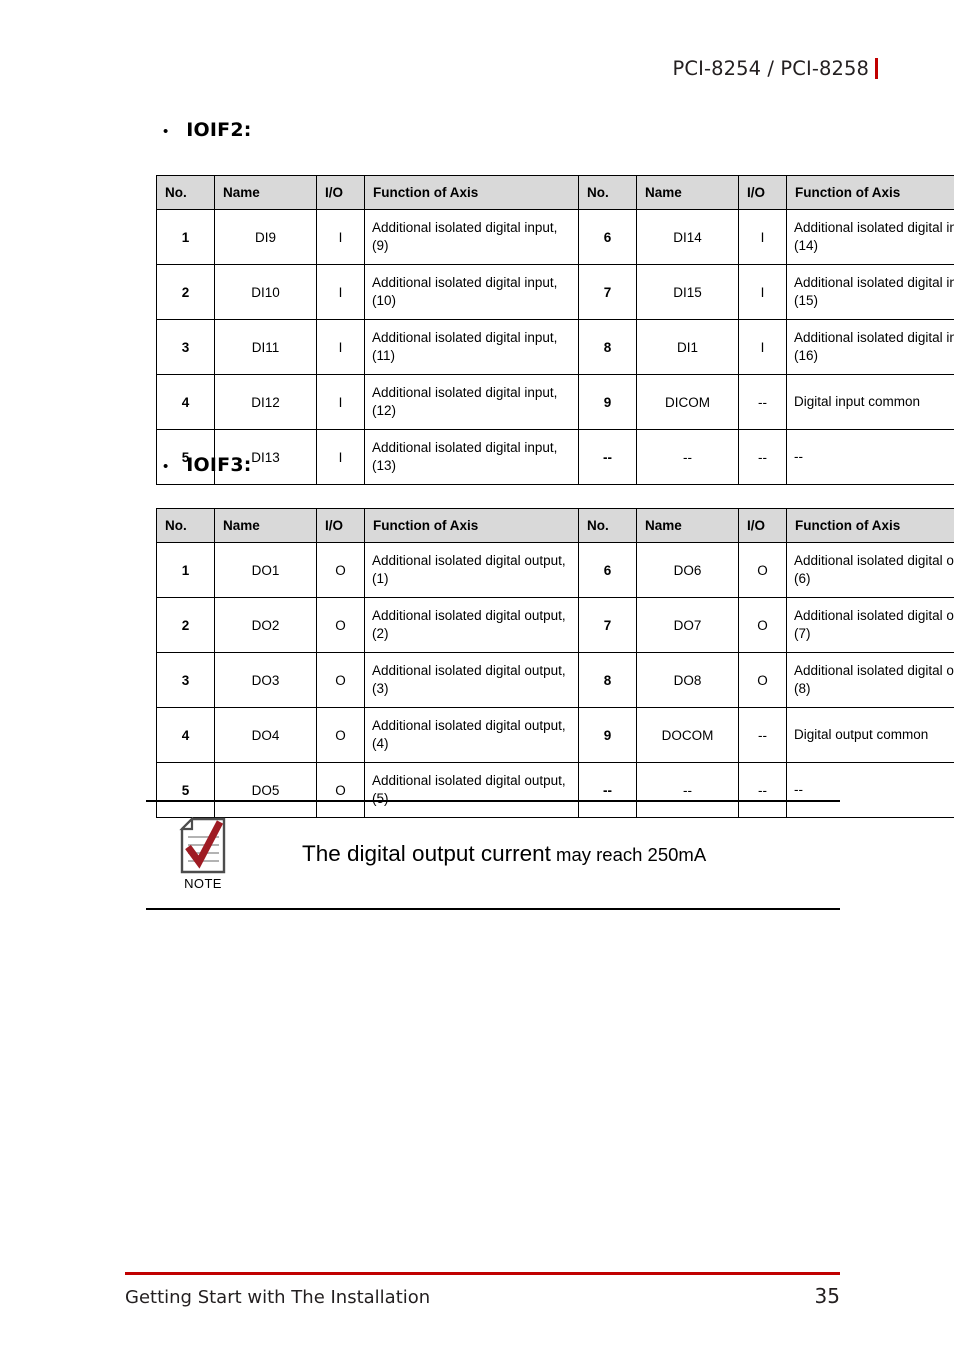 The height and width of the screenshot is (1352, 954). What do you see at coordinates (219, 465) in the screenshot?
I see `section-title-ioif3: IOIF3:` at bounding box center [219, 465].